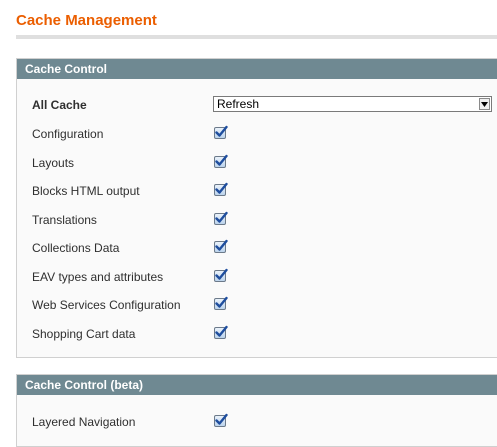 This screenshot has width=497, height=447. Describe the element at coordinates (262, 163) in the screenshot. I see `cache-type-row: Layouts` at that location.